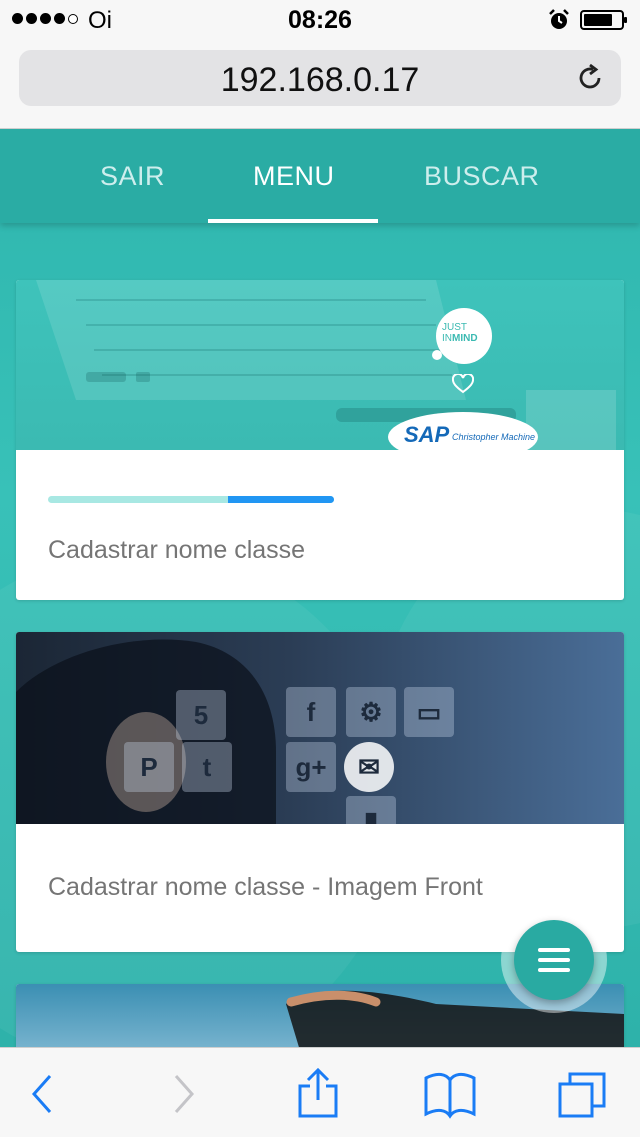 Image resolution: width=640 pixels, height=1137 pixels. Describe the element at coordinates (294, 176) in the screenshot. I see `tab-menu: MENU` at that location.